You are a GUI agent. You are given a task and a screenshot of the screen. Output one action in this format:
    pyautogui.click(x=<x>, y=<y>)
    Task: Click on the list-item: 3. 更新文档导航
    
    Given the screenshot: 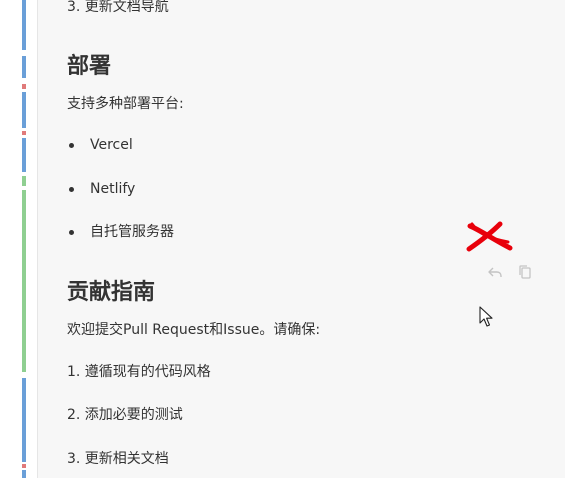 What is the action you would take?
    pyautogui.click(x=118, y=7)
    